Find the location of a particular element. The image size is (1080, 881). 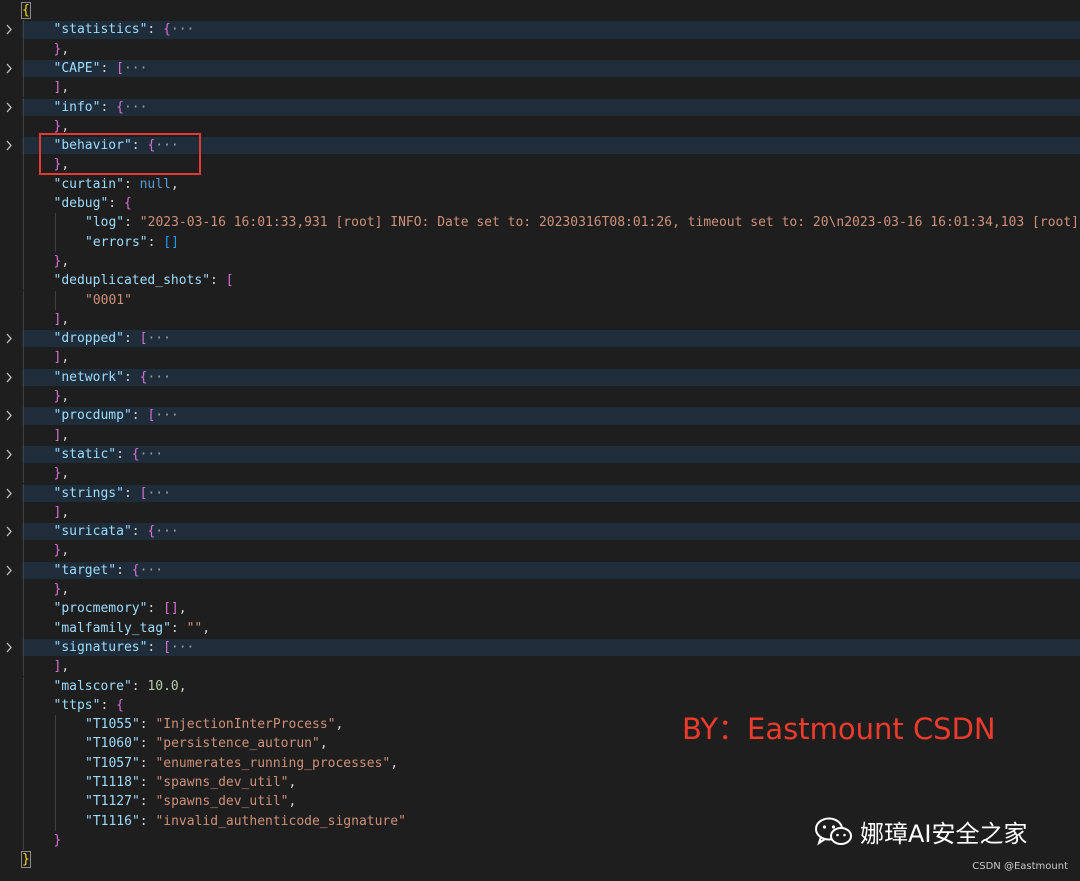

code-line: "malscore": 10.0, is located at coordinates (540, 686).